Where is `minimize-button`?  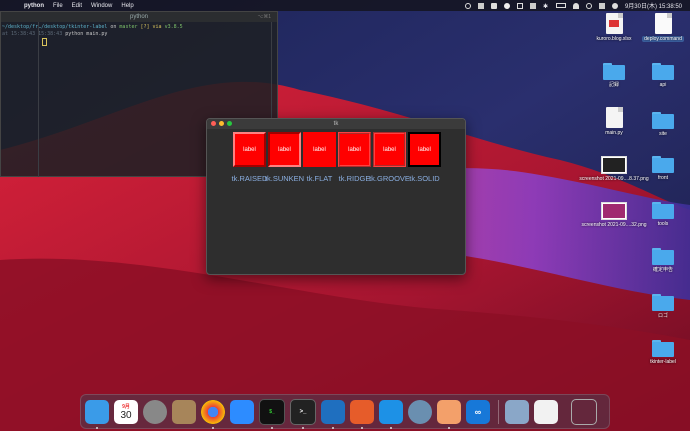 minimize-button is located at coordinates (221, 123).